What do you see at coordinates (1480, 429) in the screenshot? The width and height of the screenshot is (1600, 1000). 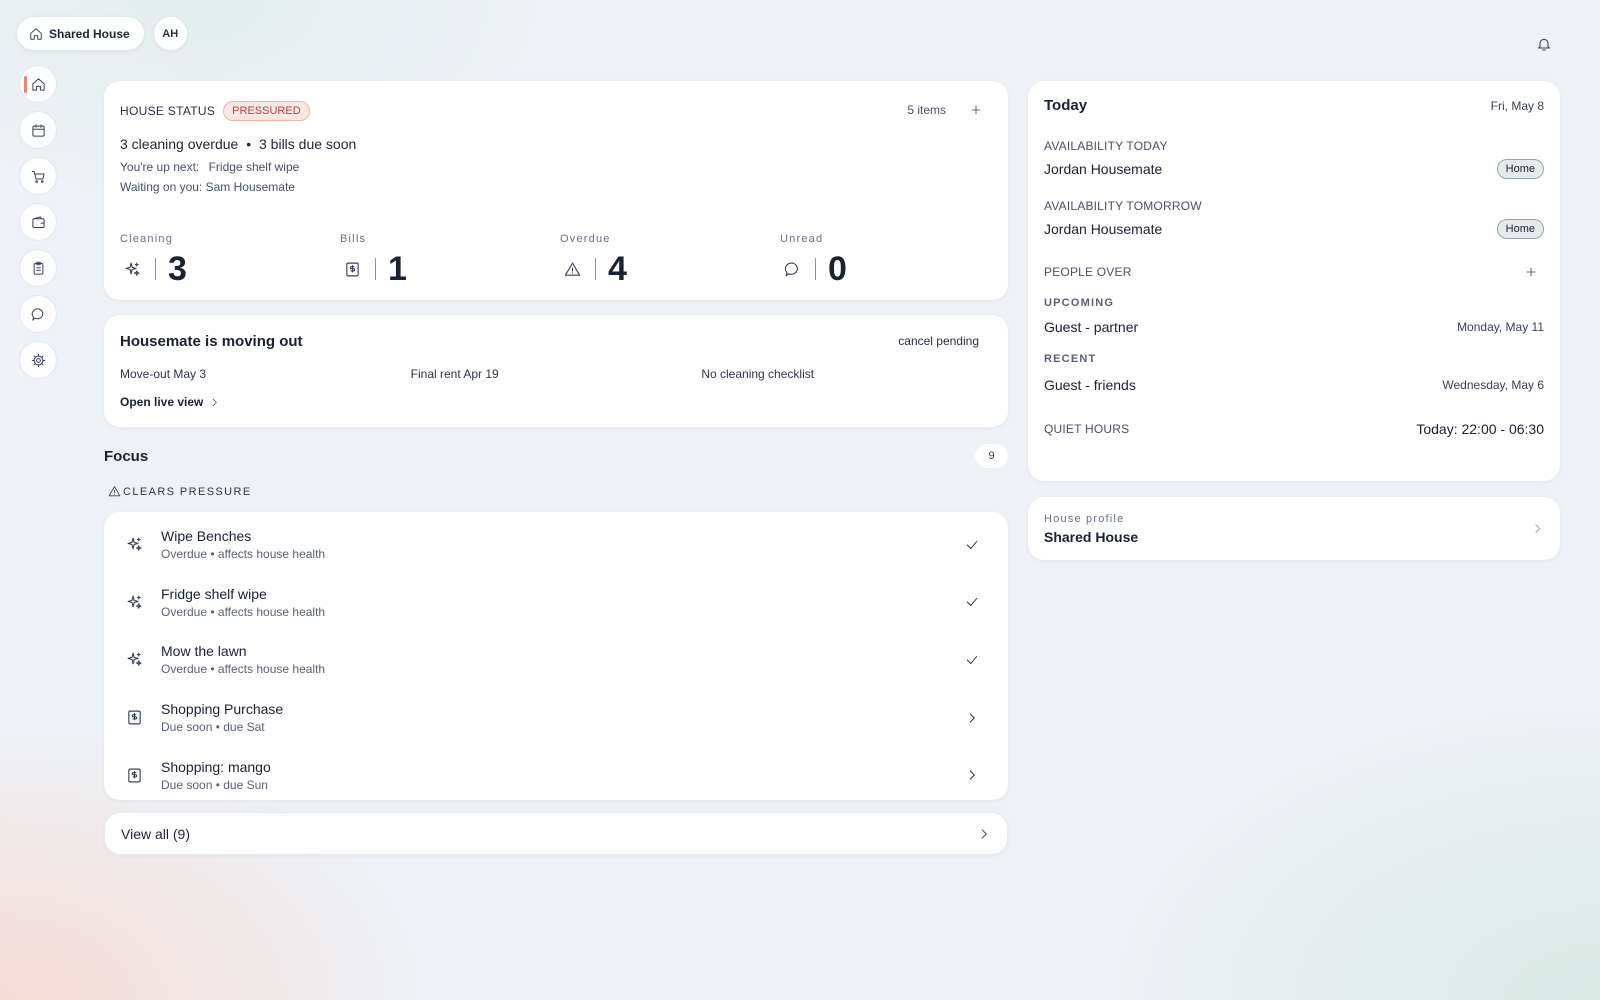 I see `quiet-hours-value: Today: 22:00 - 06:30` at bounding box center [1480, 429].